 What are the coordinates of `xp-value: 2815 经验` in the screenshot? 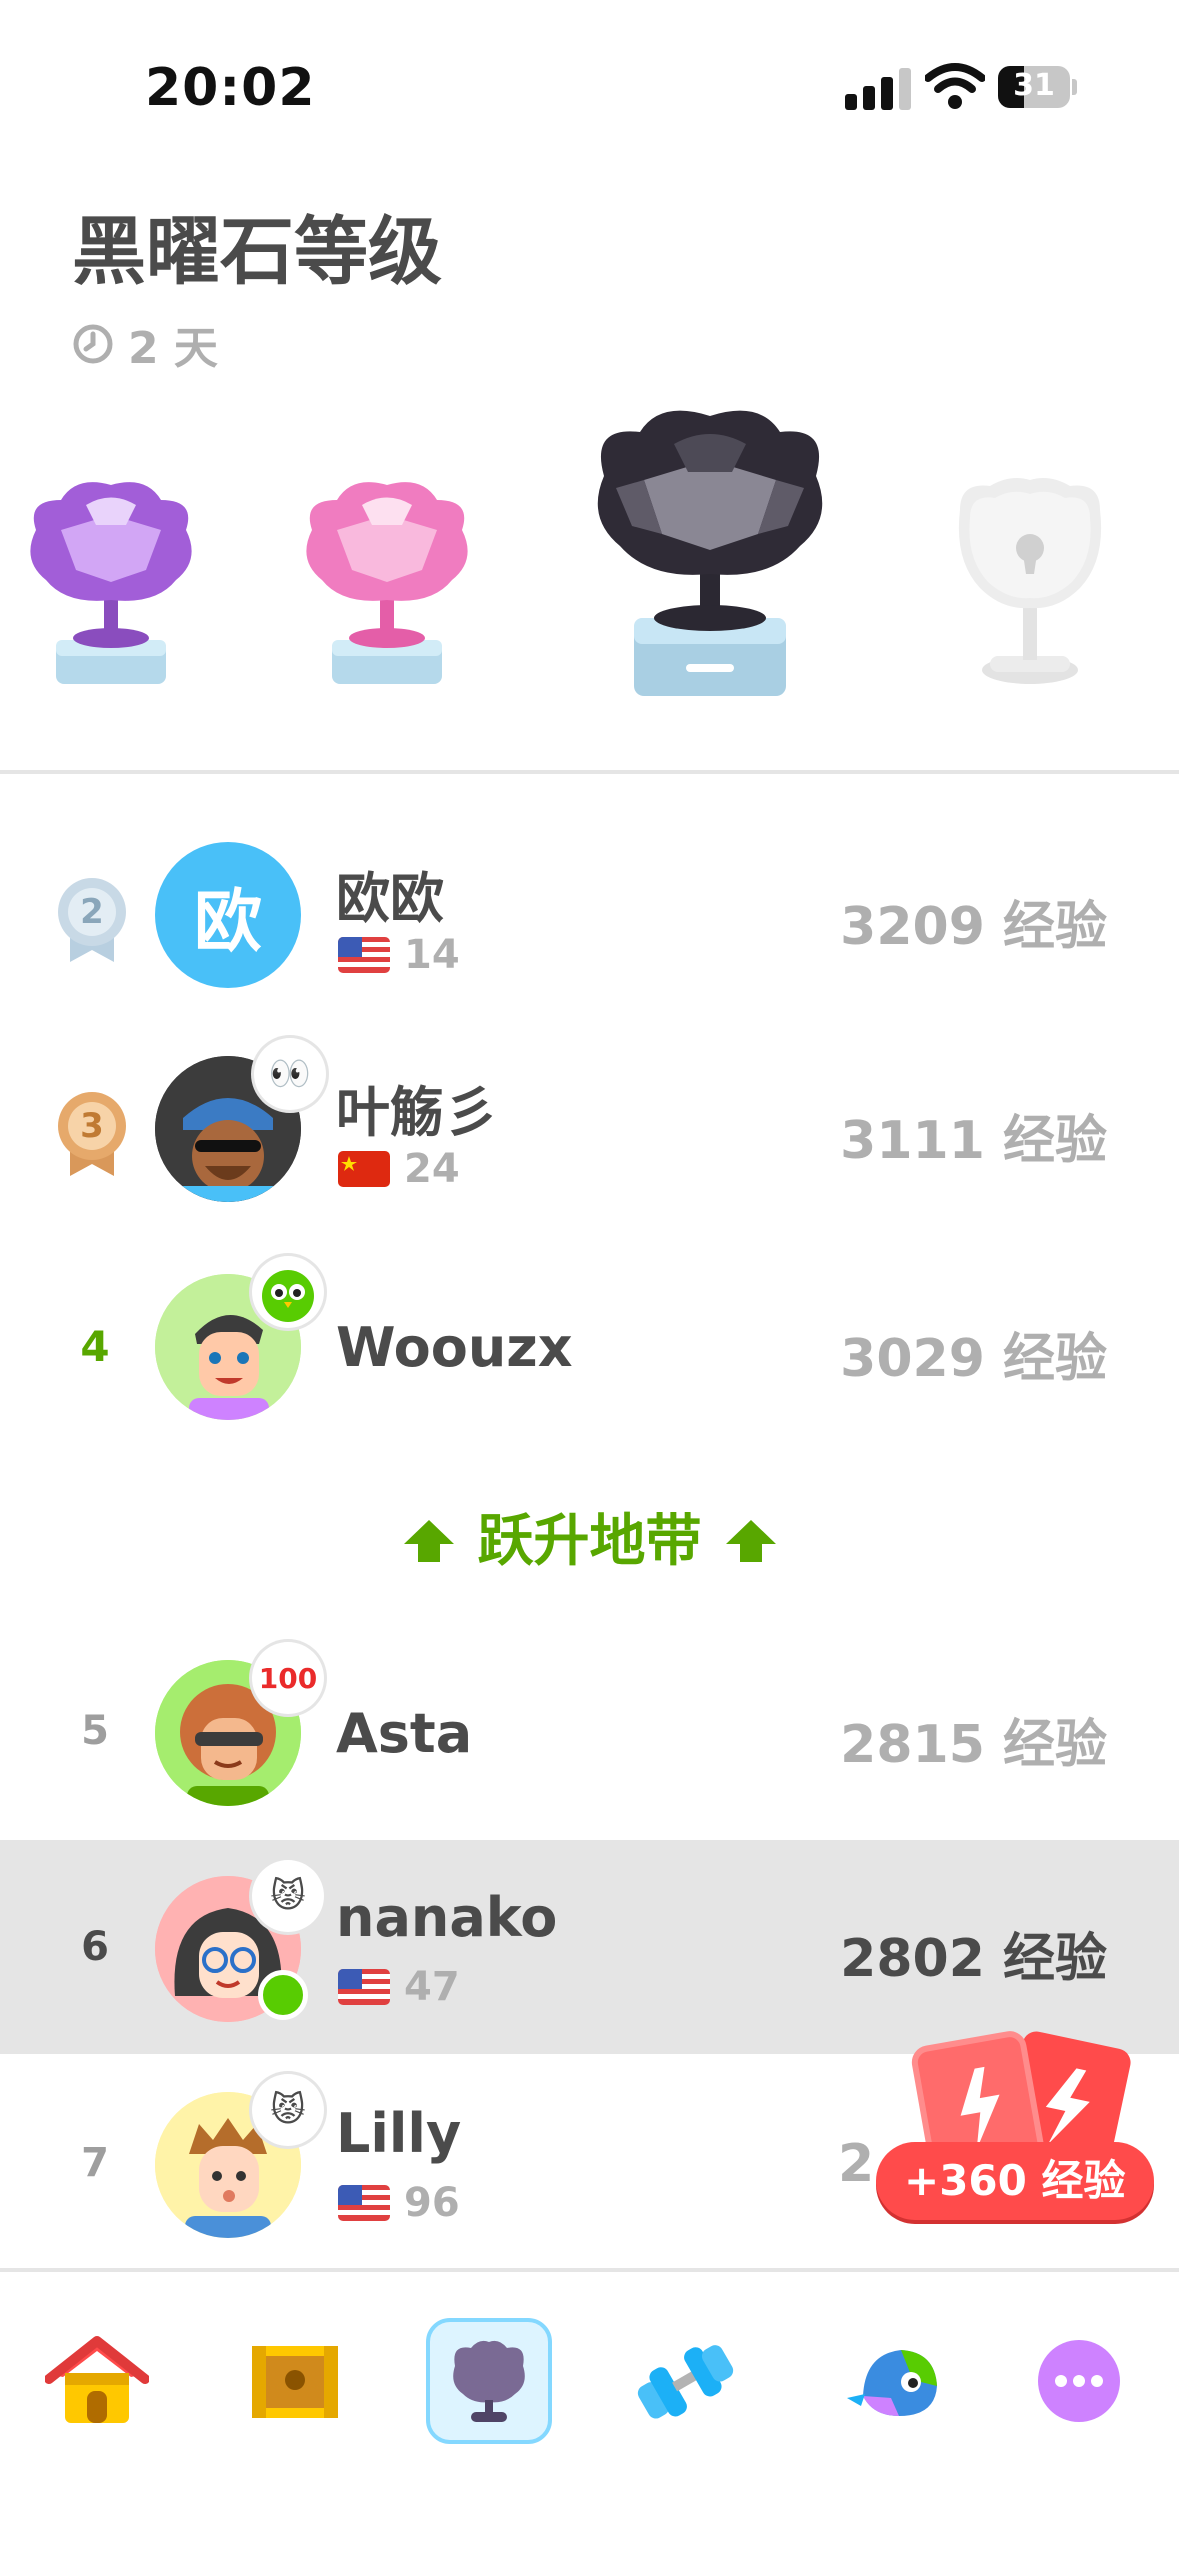 It's located at (973, 1745).